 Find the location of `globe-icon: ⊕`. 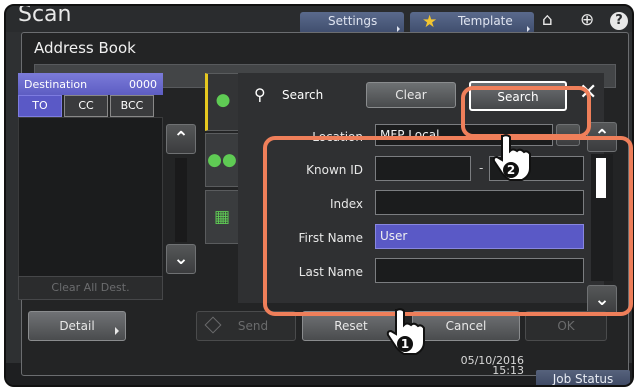

globe-icon: ⊕ is located at coordinates (587, 20).